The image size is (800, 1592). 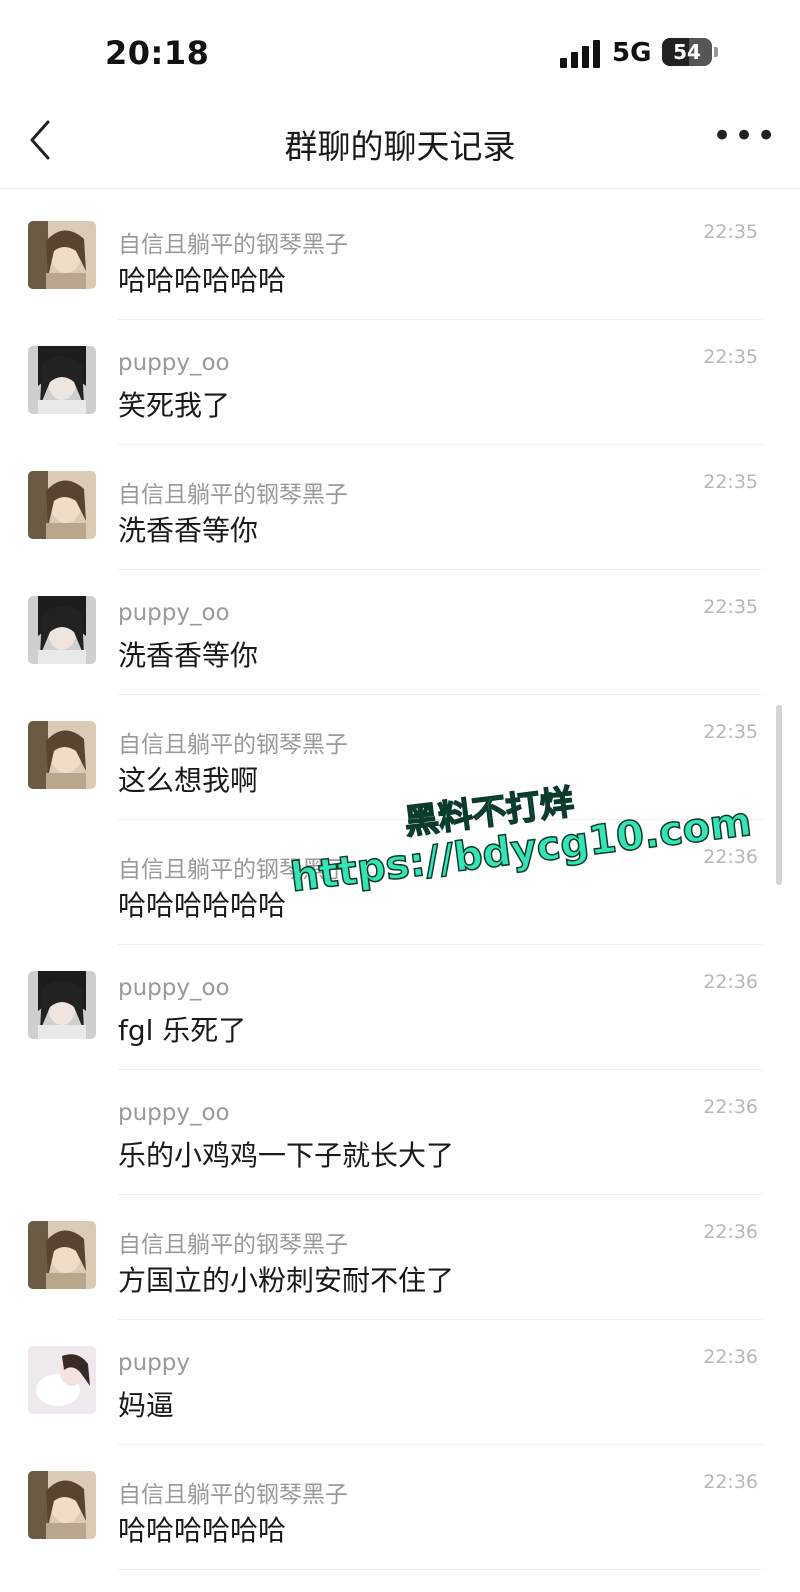 What do you see at coordinates (400, 1257) in the screenshot?
I see `message-row: 自信且躺平的钢琴黑子 22:36 方国立的小粉刺安耐不住了` at bounding box center [400, 1257].